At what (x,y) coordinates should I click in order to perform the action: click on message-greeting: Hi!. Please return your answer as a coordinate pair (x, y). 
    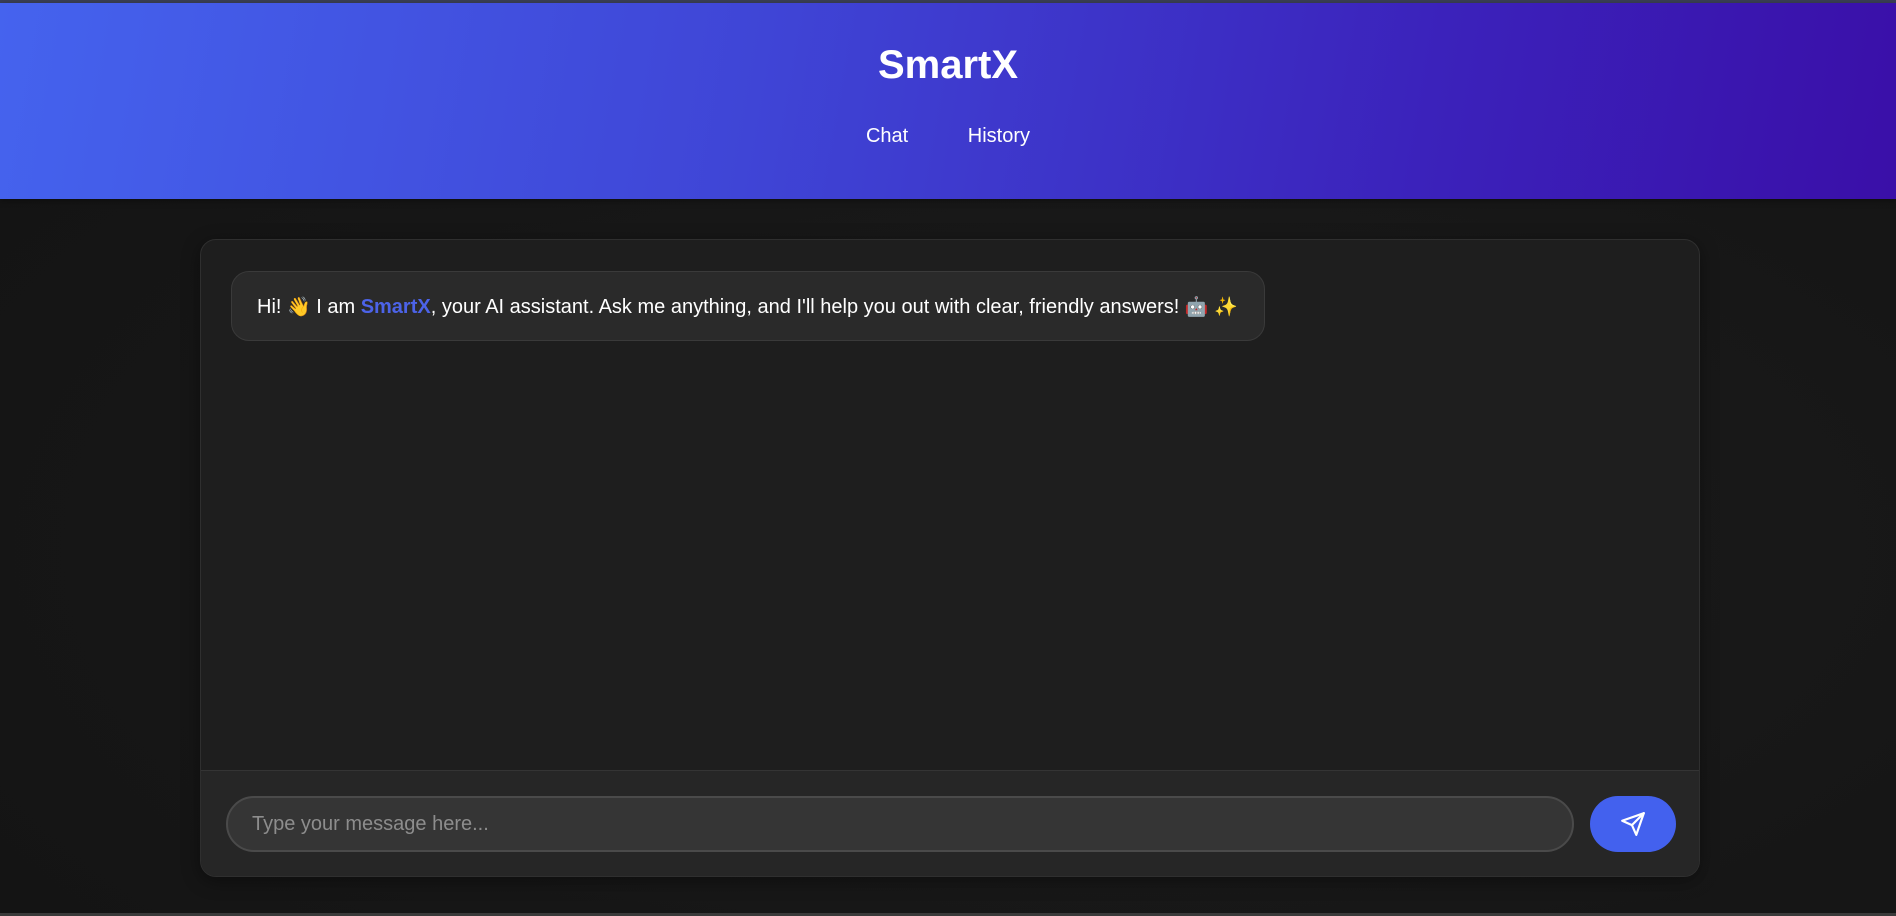
    Looking at the image, I should click on (272, 307).